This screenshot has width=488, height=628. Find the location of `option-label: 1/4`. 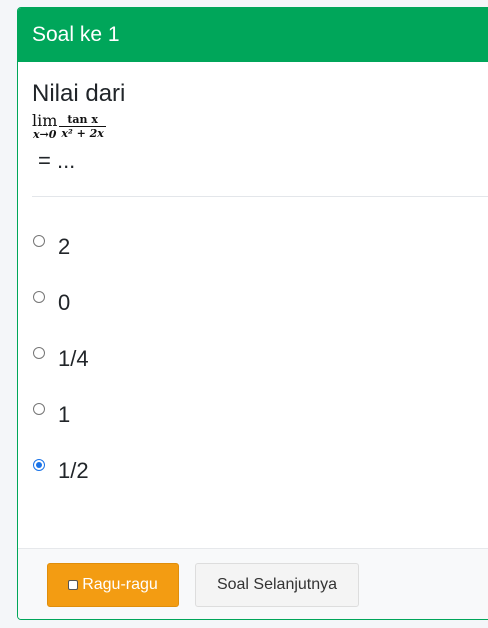

option-label: 1/4 is located at coordinates (73, 359).